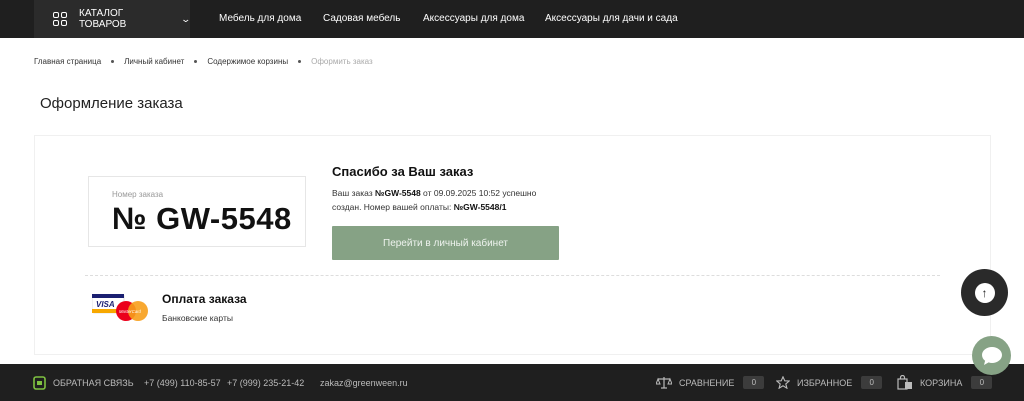 Image resolution: width=1024 pixels, height=401 pixels. What do you see at coordinates (361, 19) in the screenshot?
I see `nav-link-garden-furniture: Садовая мебель` at bounding box center [361, 19].